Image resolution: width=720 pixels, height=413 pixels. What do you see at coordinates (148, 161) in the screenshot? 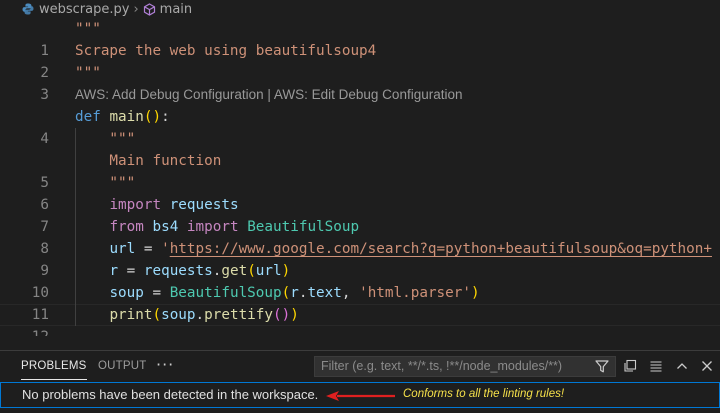
I see `code-text: Main function` at bounding box center [148, 161].